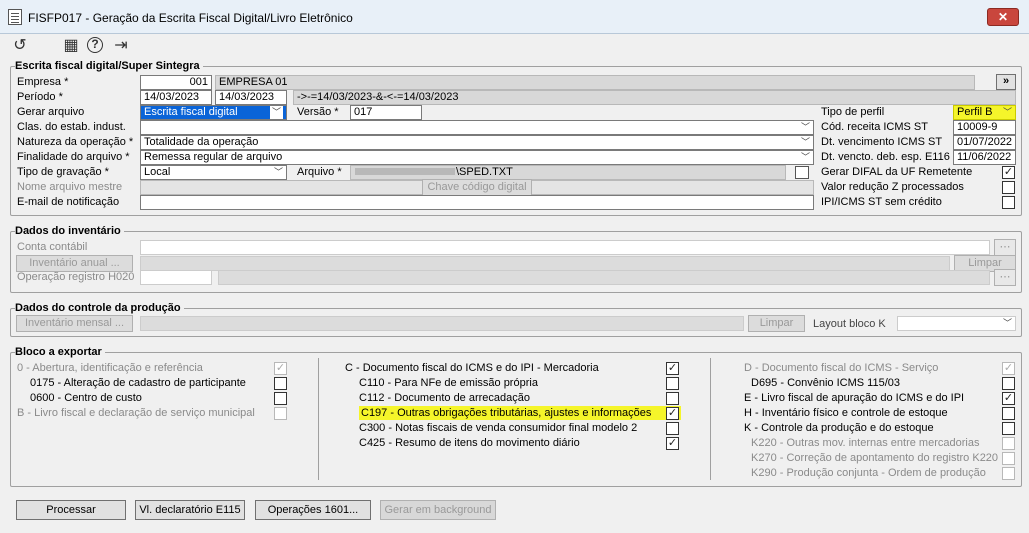  Describe the element at coordinates (176, 97) in the screenshot. I see `periodo-start-input: 14/03/2023` at that location.